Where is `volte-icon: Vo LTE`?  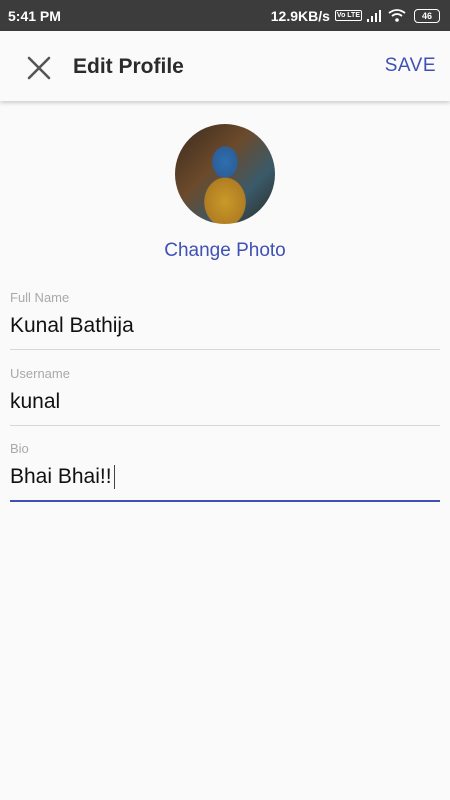
volte-icon: Vo LTE is located at coordinates (348, 15).